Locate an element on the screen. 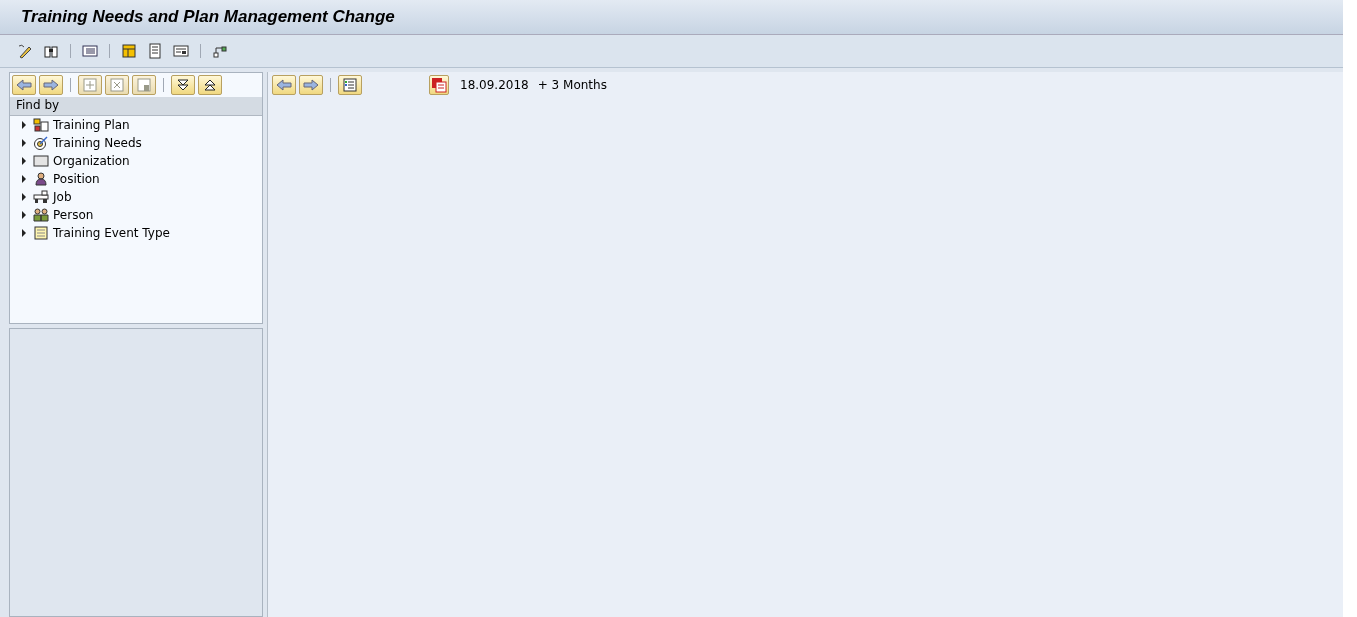  chevrons-up-icon is located at coordinates (210, 85).